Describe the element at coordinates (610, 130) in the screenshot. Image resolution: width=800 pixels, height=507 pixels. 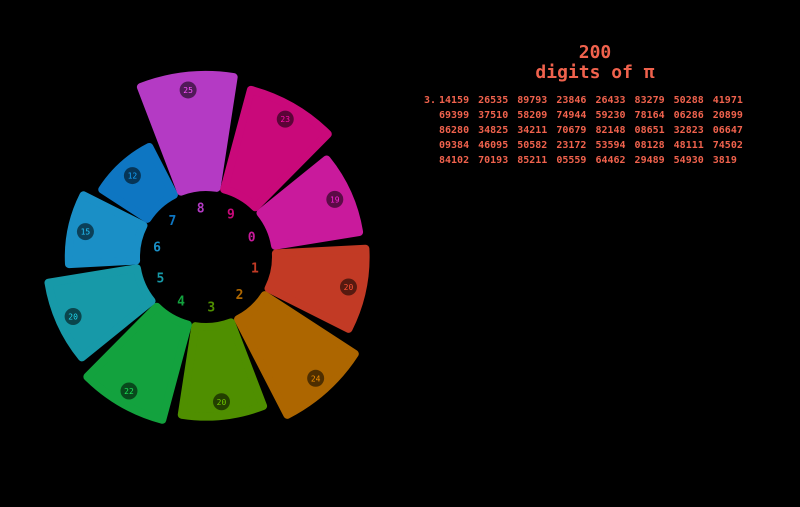
I see `digit-group: 82148` at that location.